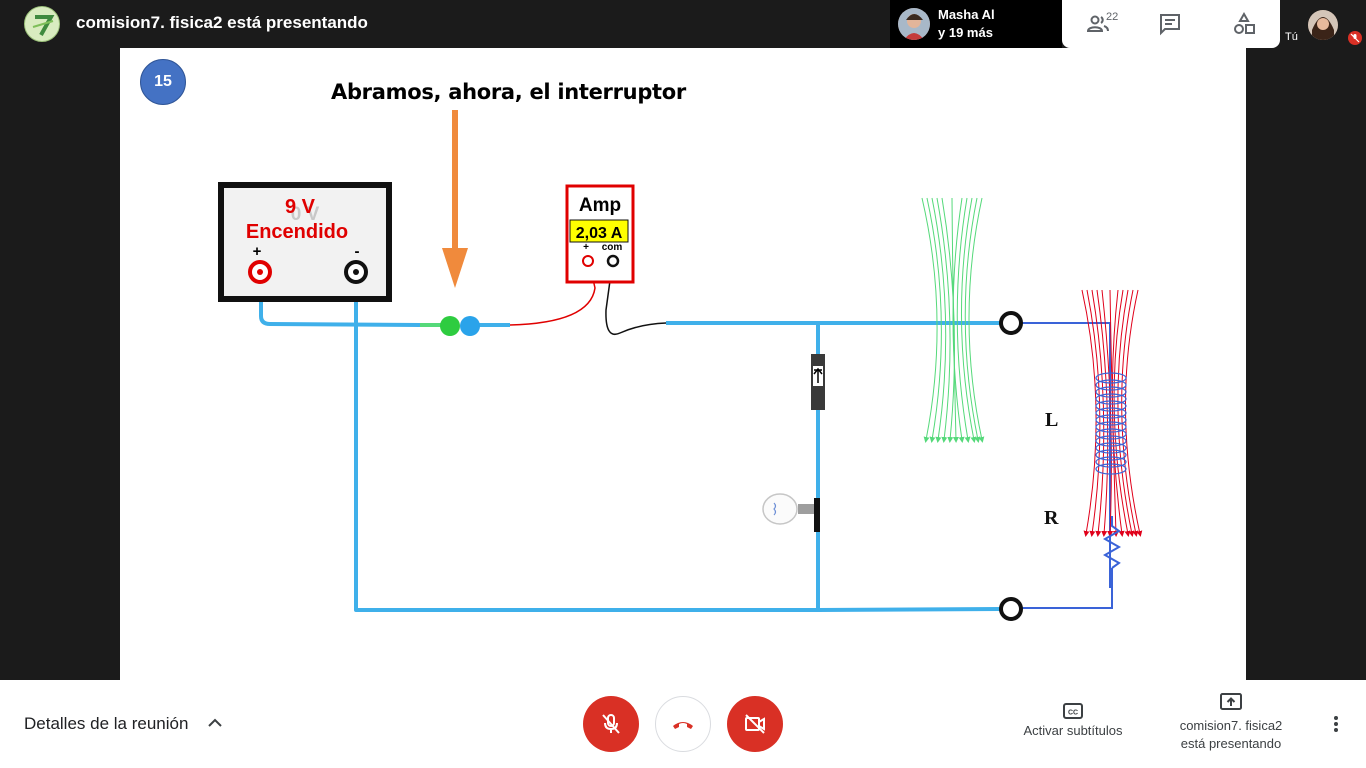  Describe the element at coordinates (222, 22) in the screenshot. I see `presenter-title: comision7. fisica2 está presentando` at that location.